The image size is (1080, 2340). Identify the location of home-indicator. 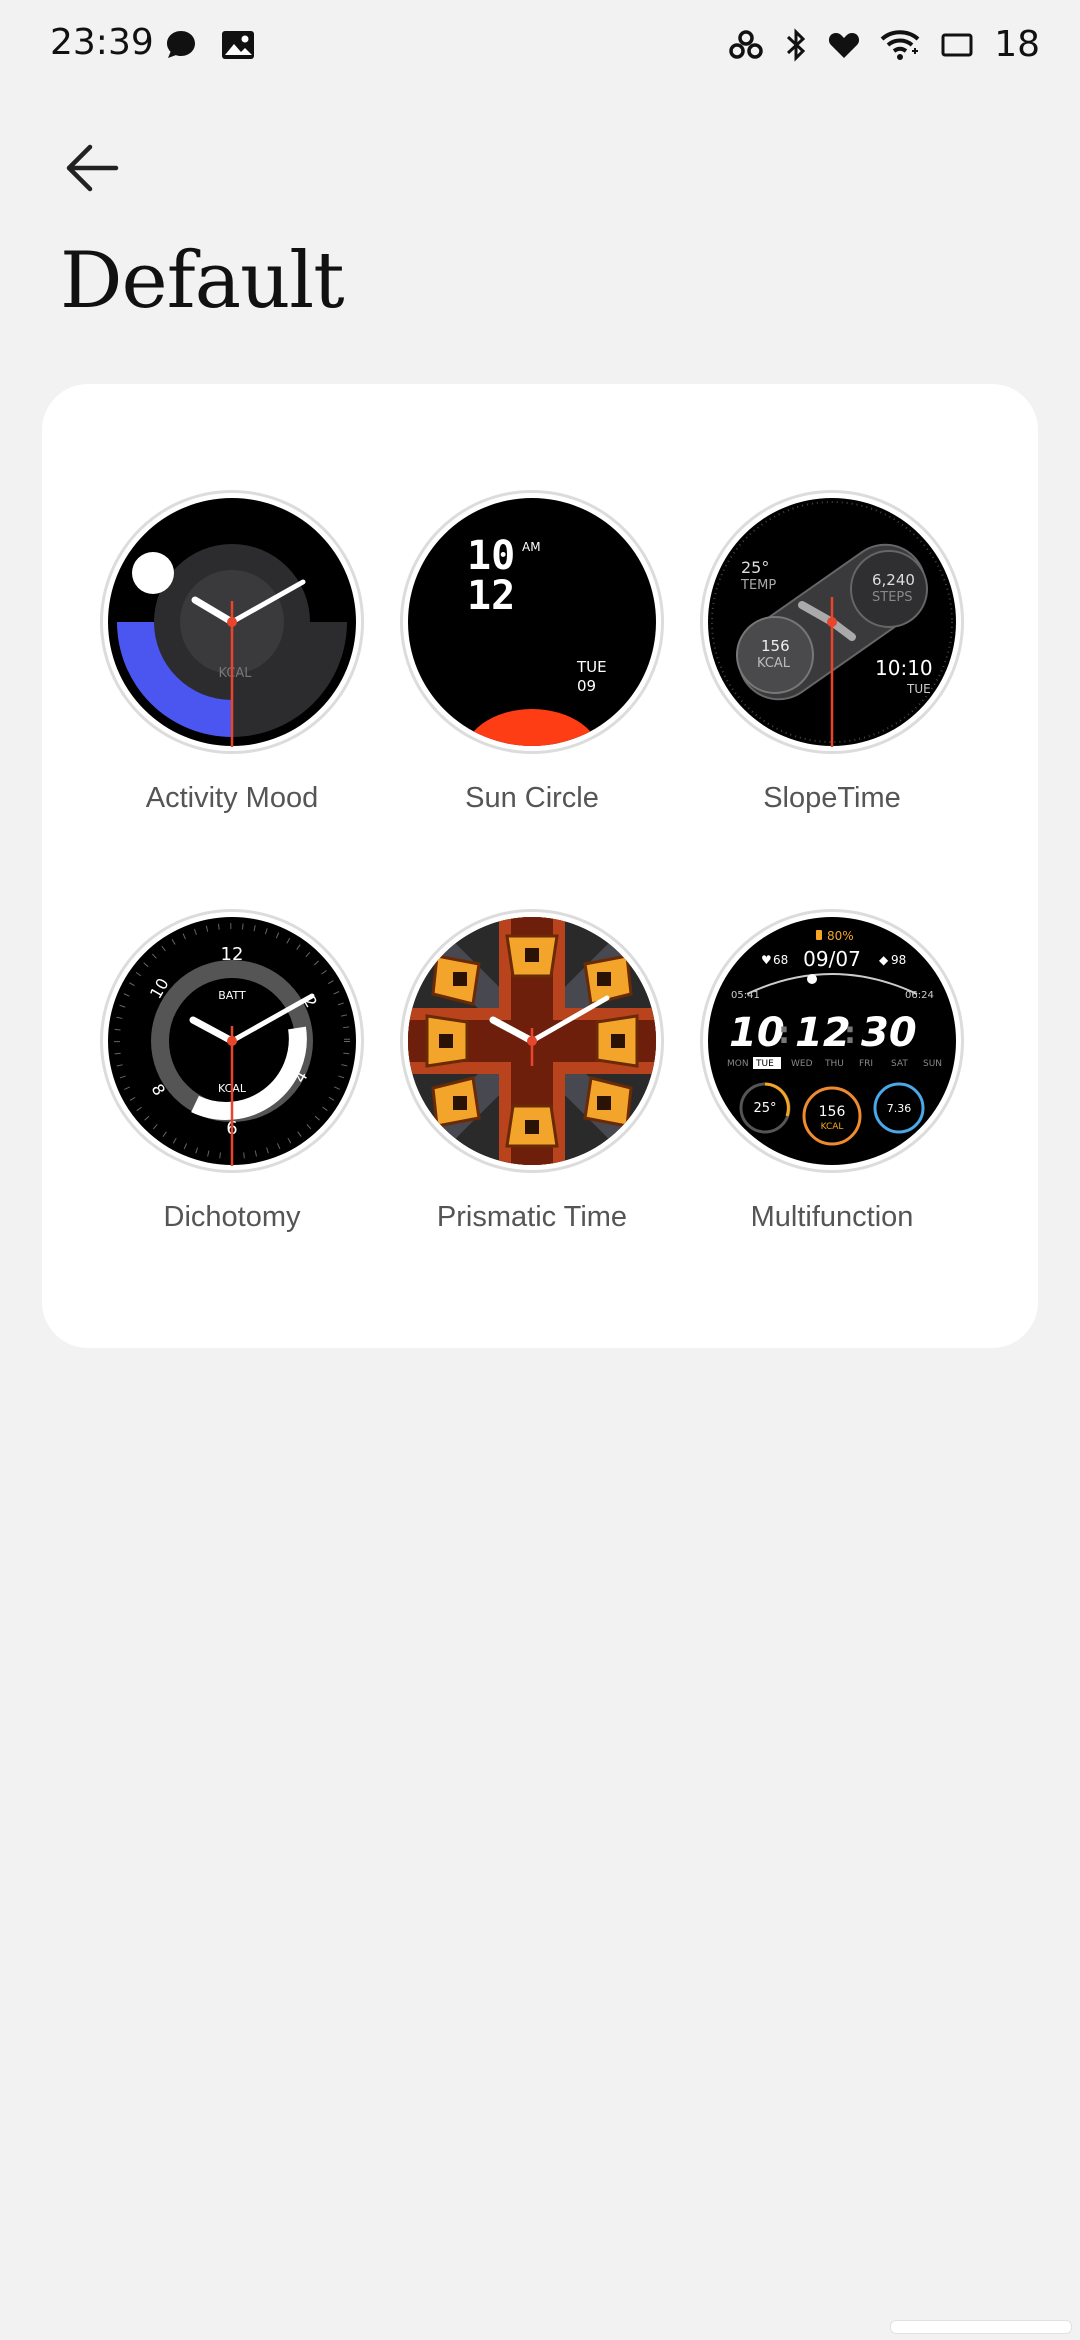
(981, 2327).